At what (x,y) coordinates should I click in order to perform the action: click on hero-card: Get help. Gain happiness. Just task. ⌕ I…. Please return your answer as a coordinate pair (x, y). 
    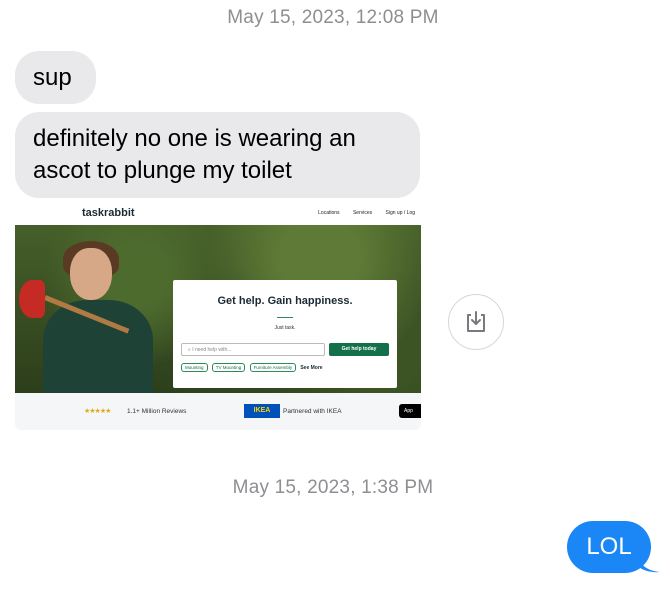
    Looking at the image, I should click on (285, 334).